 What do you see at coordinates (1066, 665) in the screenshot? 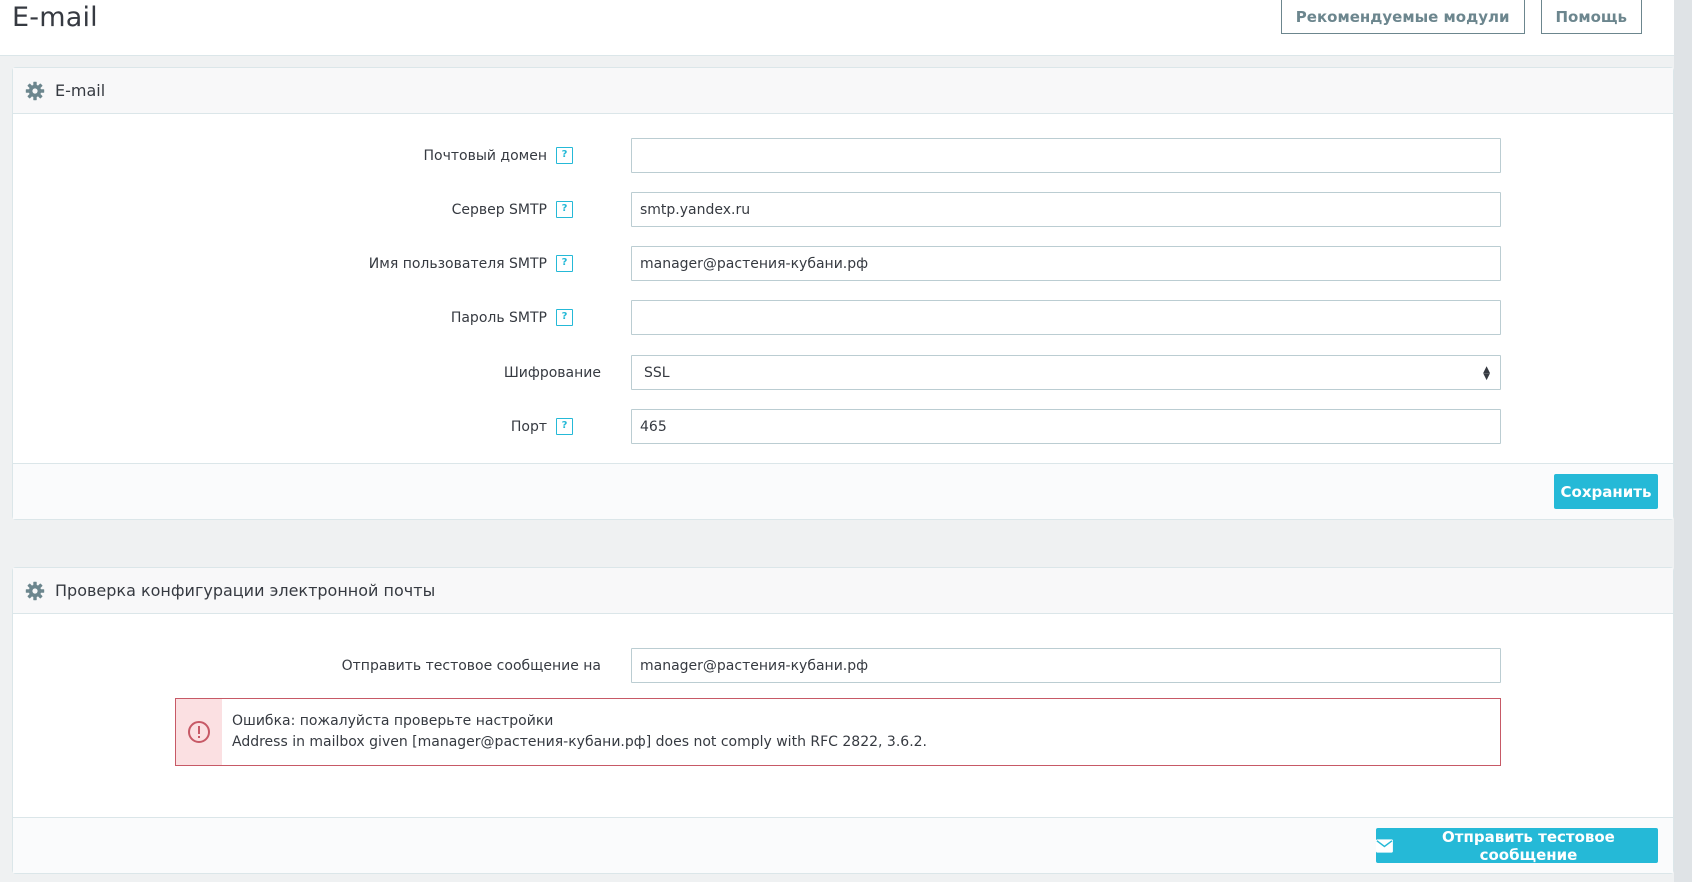
I see `send-to-input: manager@растения-кубани.рф` at bounding box center [1066, 665].